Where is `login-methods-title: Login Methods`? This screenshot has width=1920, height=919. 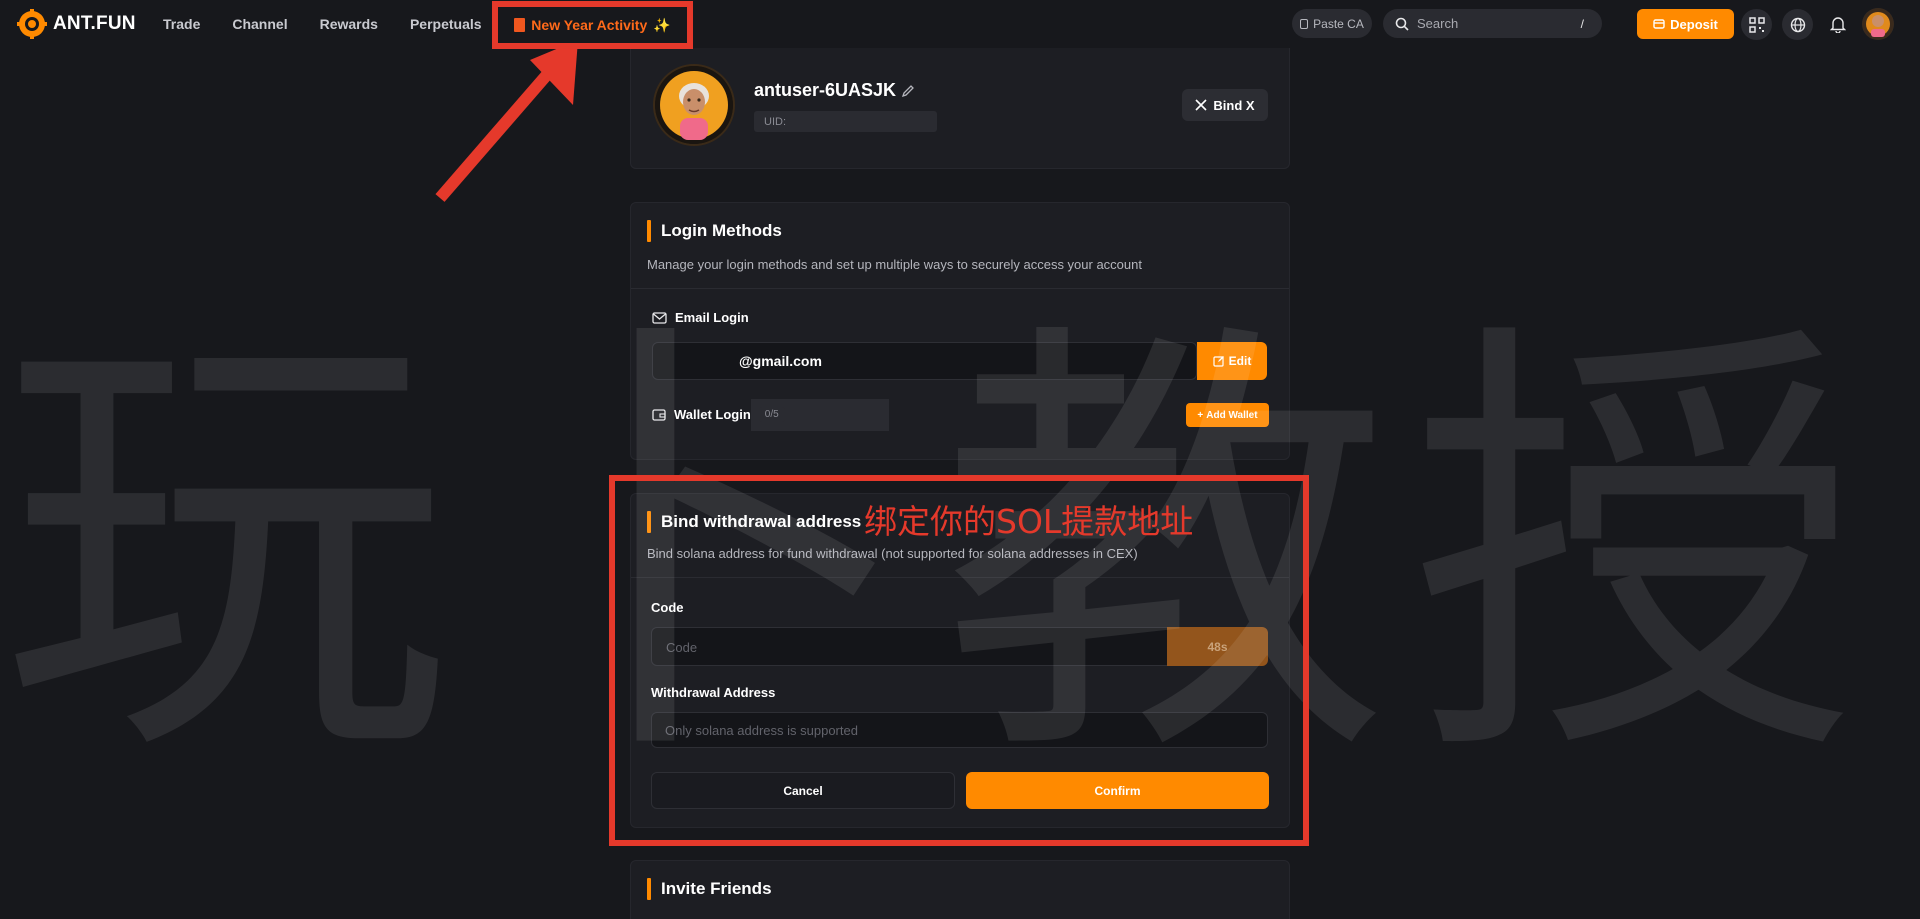
login-methods-title: Login Methods is located at coordinates (714, 231).